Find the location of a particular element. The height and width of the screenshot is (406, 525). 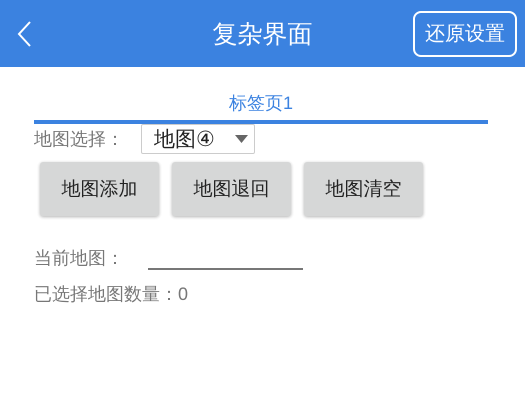

current-map-label: 当前地图： is located at coordinates (79, 258).